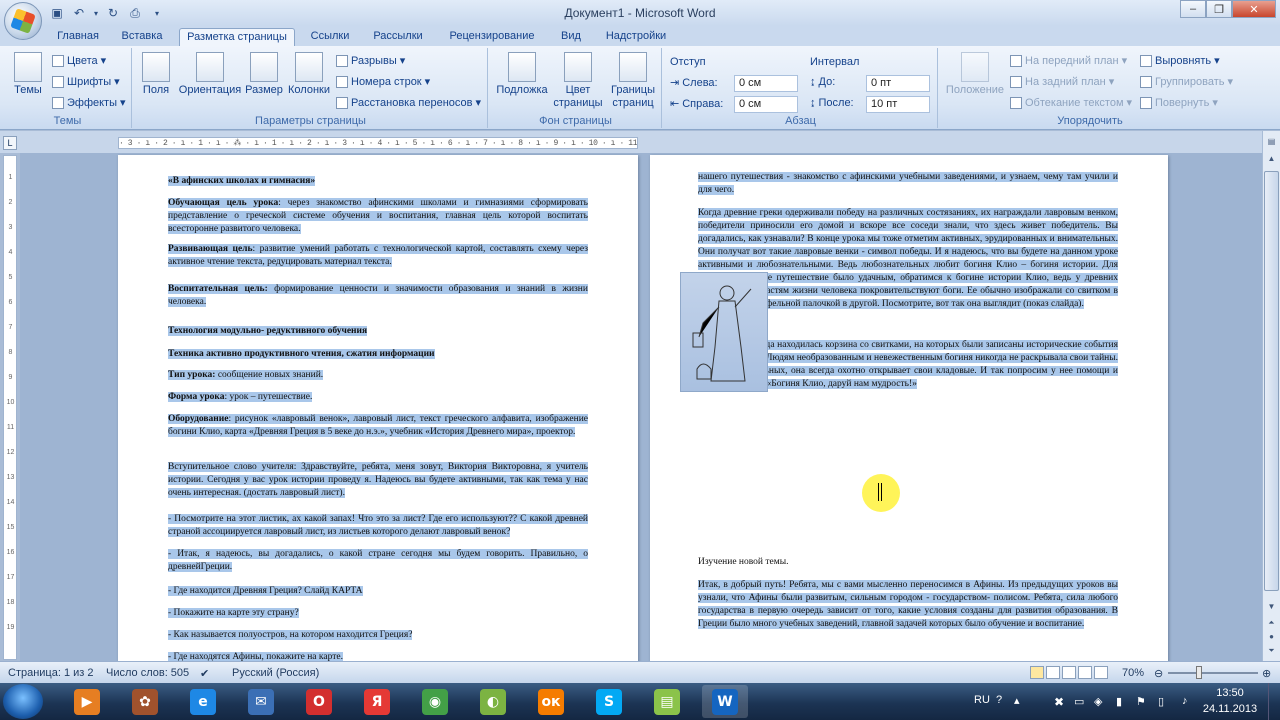 The image size is (1280, 720). I want to click on scroll-thumb, so click(1271, 381).